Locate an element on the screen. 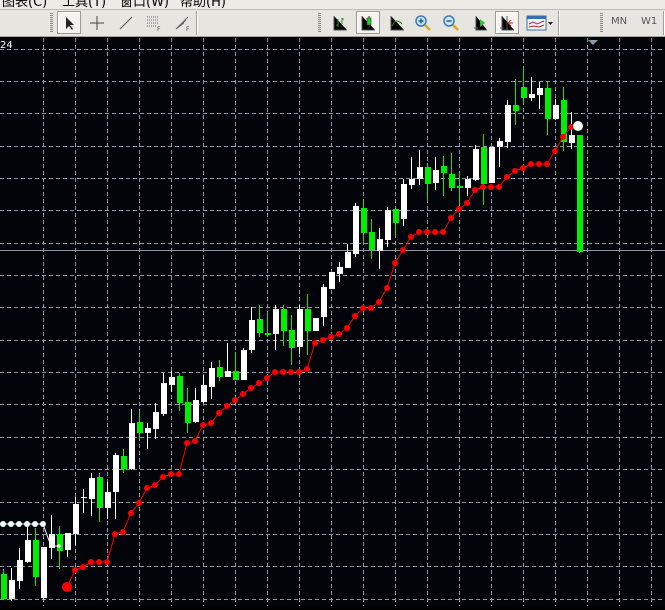  cursor-icon is located at coordinates (70, 23).